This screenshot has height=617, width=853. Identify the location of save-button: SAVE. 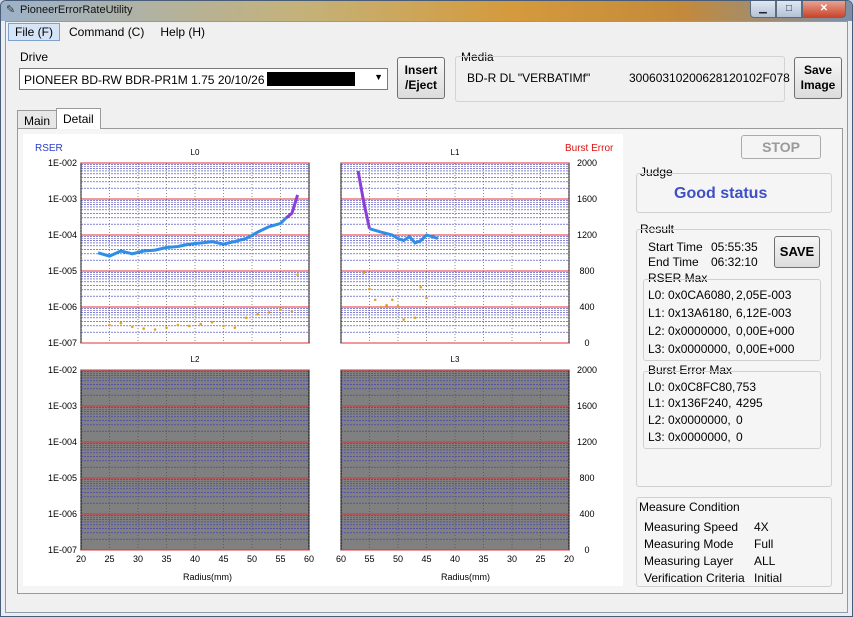
(797, 252).